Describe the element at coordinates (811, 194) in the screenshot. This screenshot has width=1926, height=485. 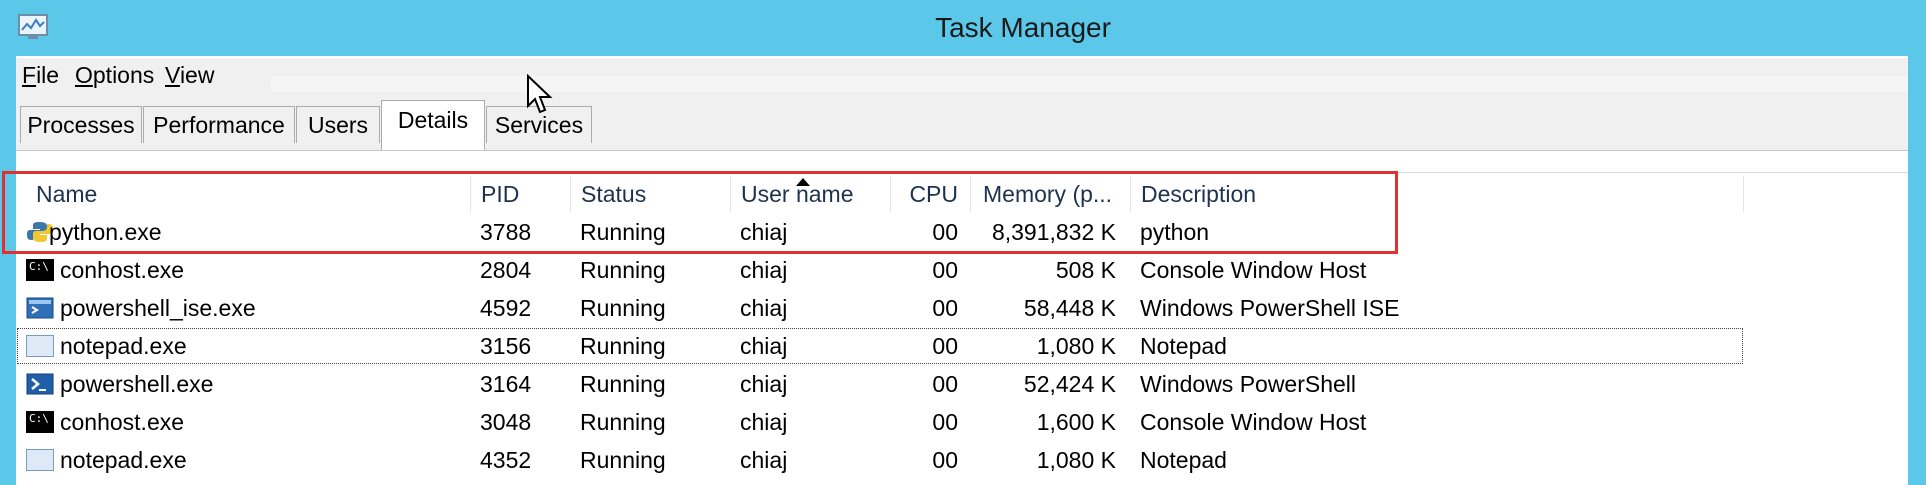
I see `column-header-user-name: User name` at that location.